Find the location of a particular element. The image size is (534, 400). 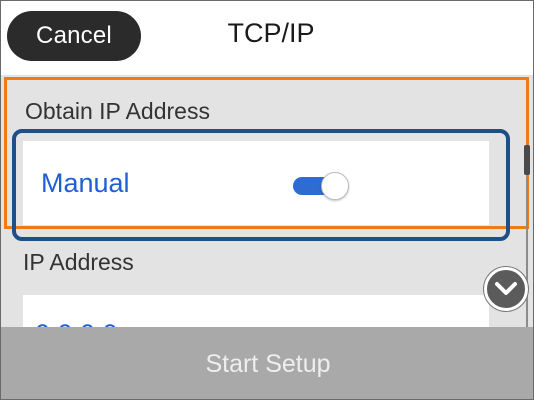

obtain-ip-value: Manual is located at coordinates (85, 183).